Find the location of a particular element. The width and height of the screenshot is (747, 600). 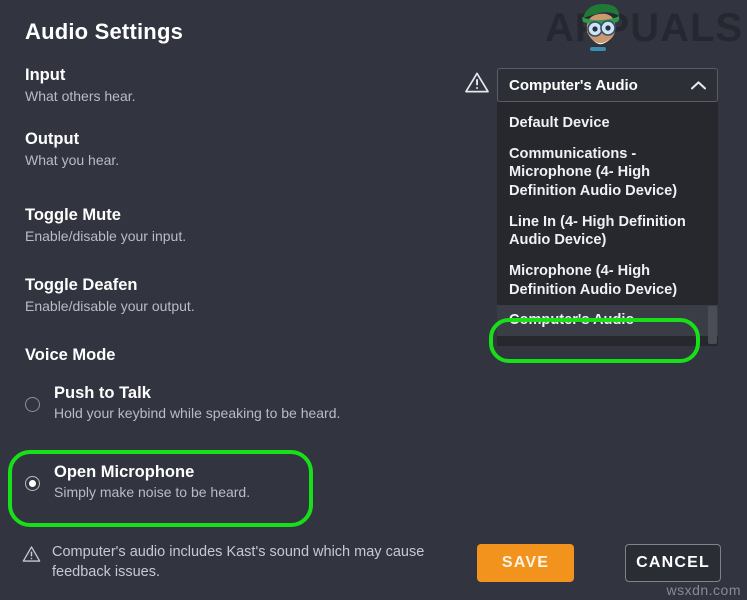

setting-description-toggle-deafen: Enable/disable your output. is located at coordinates (110, 305).